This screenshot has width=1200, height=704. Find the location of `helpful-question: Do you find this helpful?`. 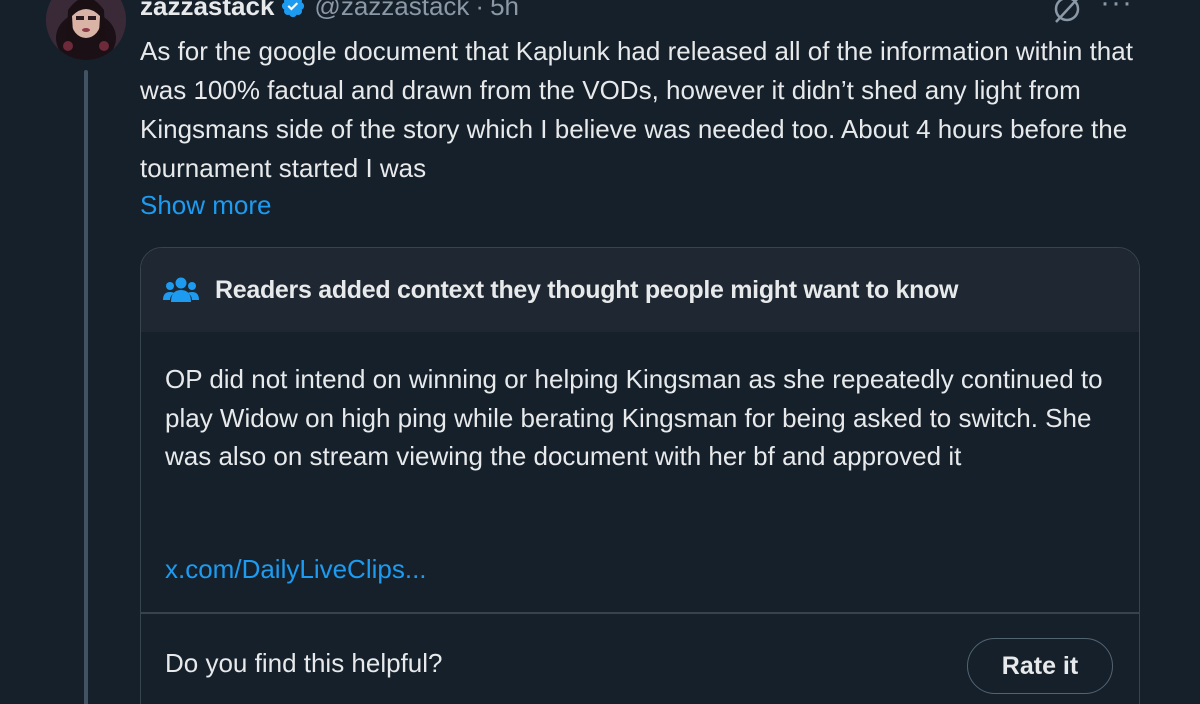

helpful-question: Do you find this helpful? is located at coordinates (304, 663).